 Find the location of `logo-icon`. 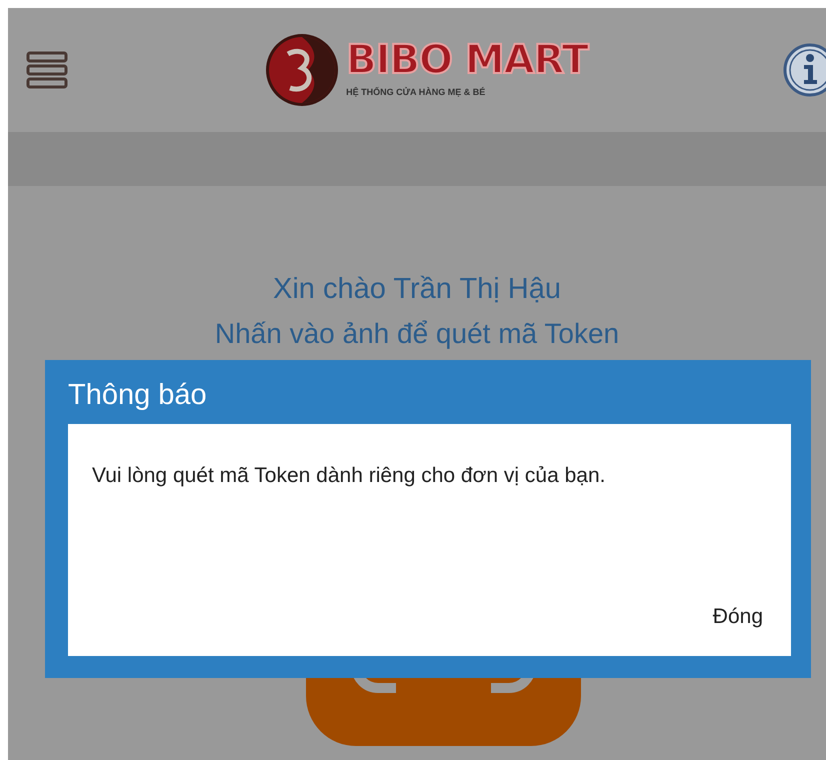

logo-icon is located at coordinates (302, 70).